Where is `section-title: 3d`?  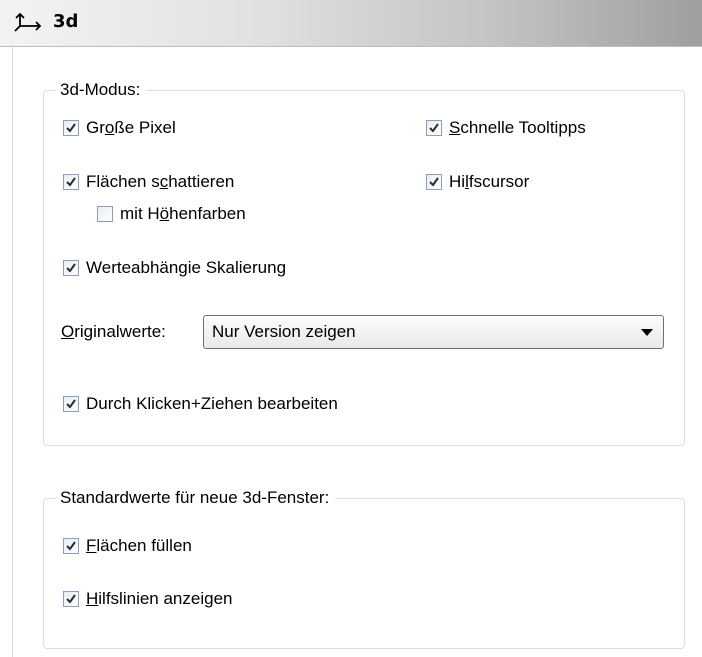 section-title: 3d is located at coordinates (66, 21).